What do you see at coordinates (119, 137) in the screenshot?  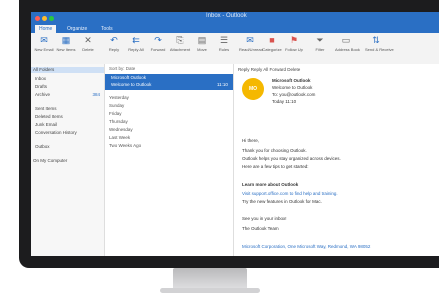 I see `group-header: Last Week` at bounding box center [119, 137].